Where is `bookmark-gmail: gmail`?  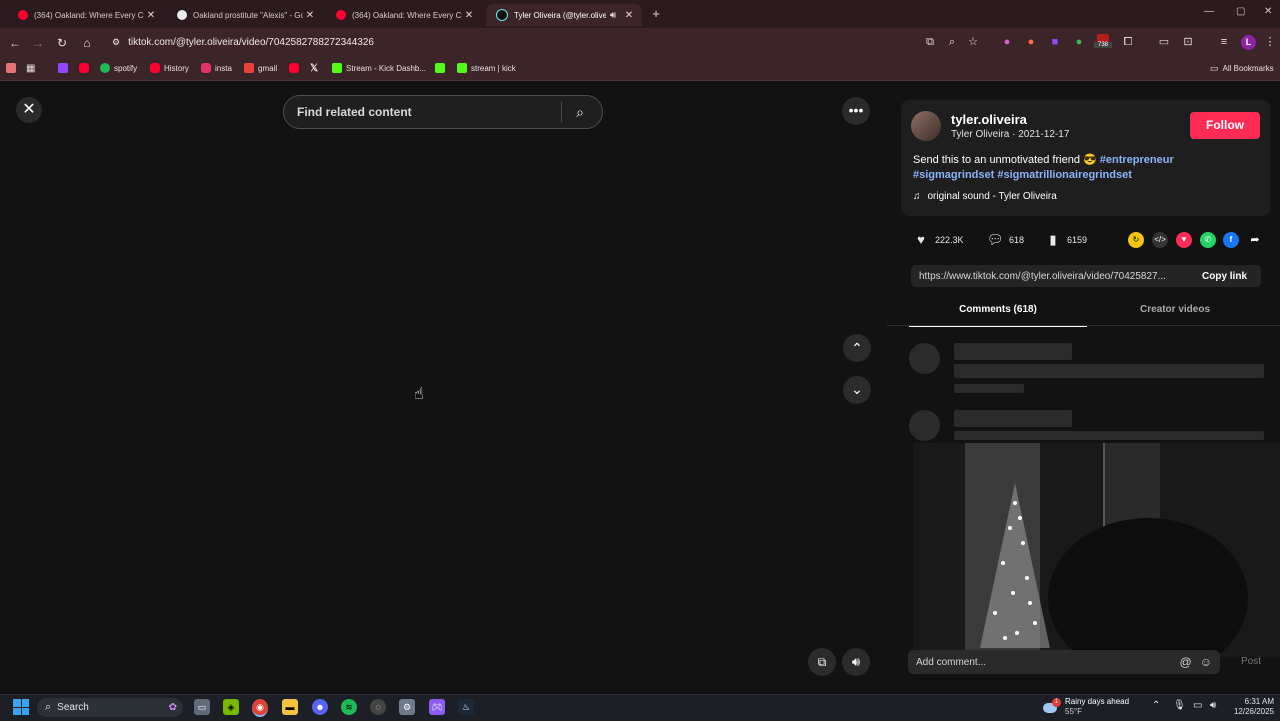 bookmark-gmail: gmail is located at coordinates (260, 68).